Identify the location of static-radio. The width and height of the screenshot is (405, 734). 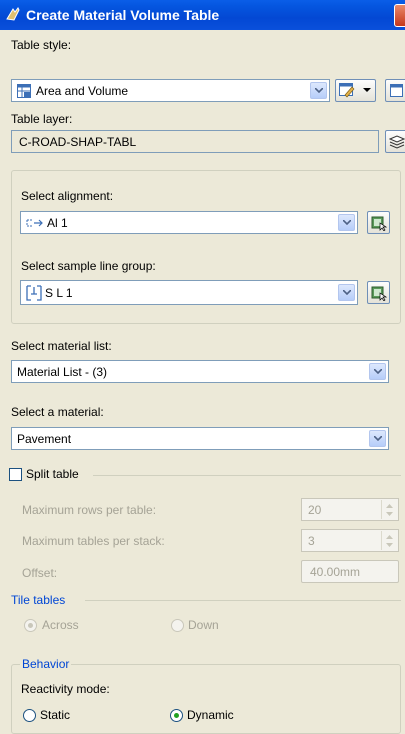
(29, 715).